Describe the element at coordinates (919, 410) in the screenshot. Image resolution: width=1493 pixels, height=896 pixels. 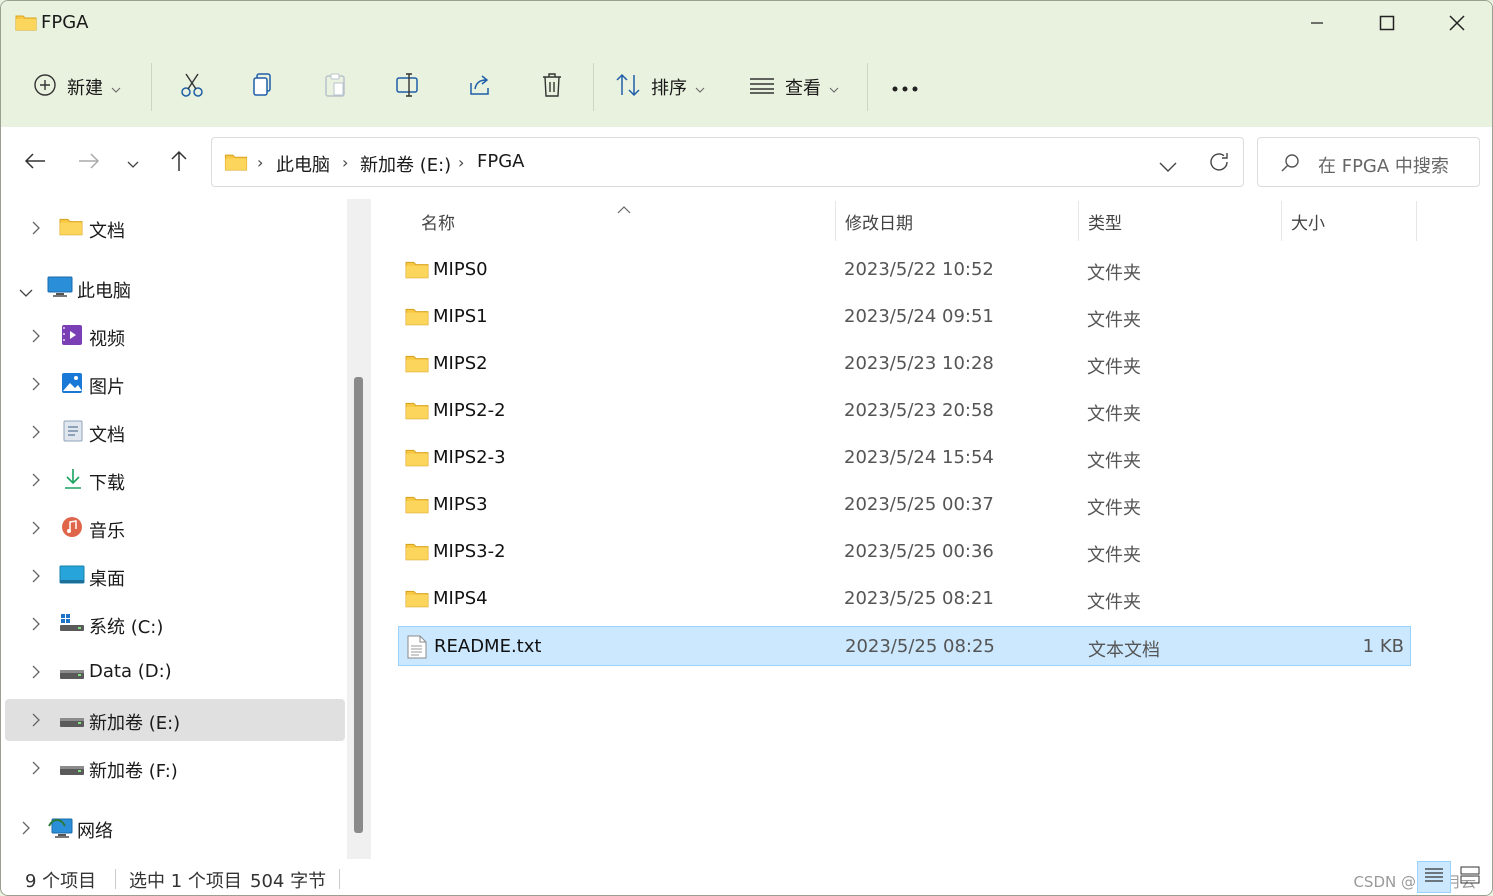
I see `file-date: 2023/5/23 20:58` at that location.